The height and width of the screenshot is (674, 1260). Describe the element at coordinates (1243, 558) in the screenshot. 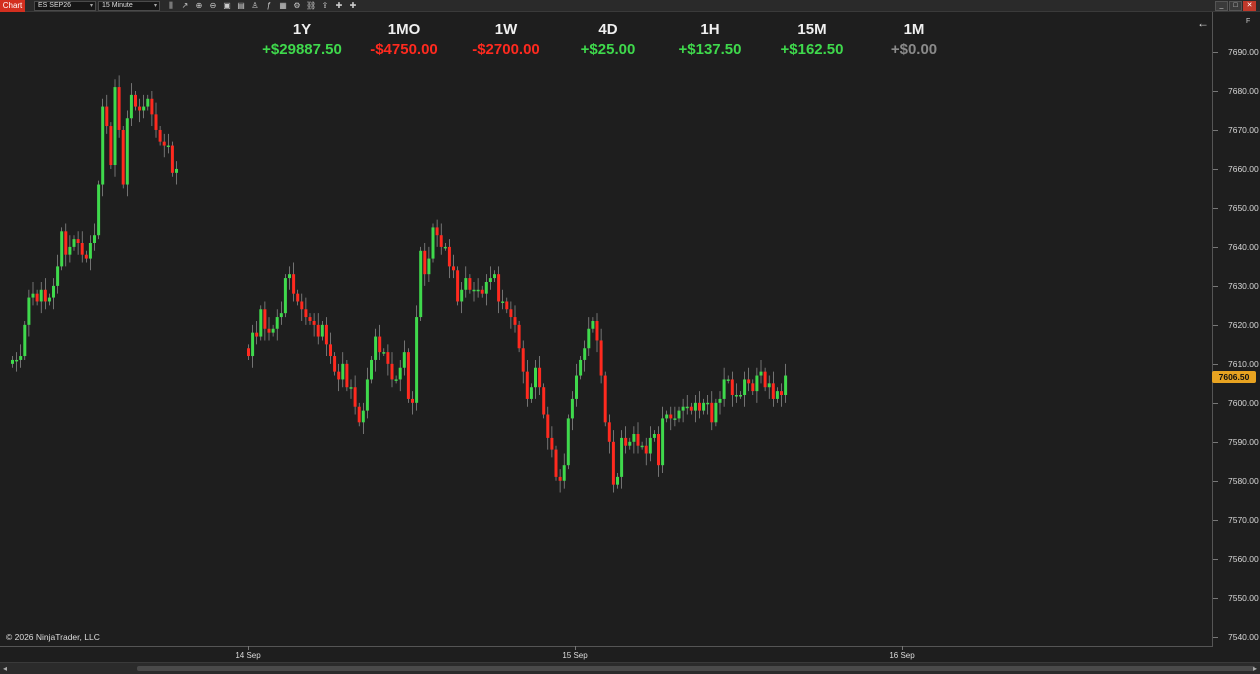

I see `price-label: 7560.00` at that location.